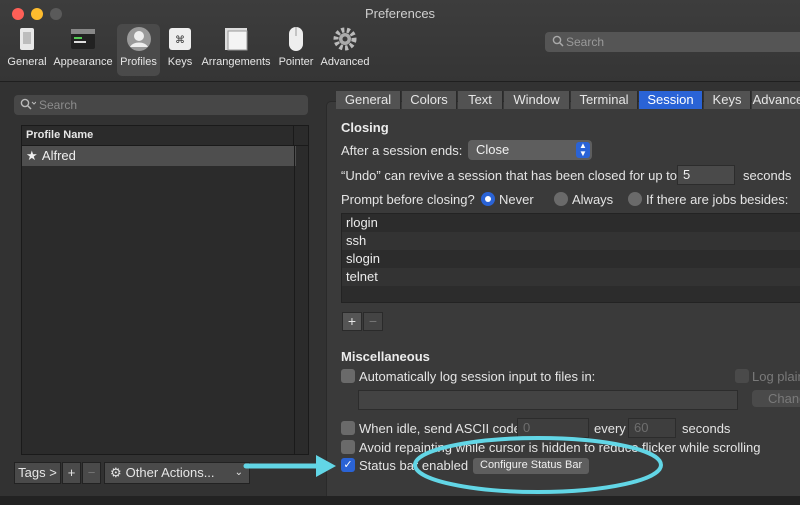  Describe the element at coordinates (368, 100) in the screenshot. I see `tab-general: General` at that location.